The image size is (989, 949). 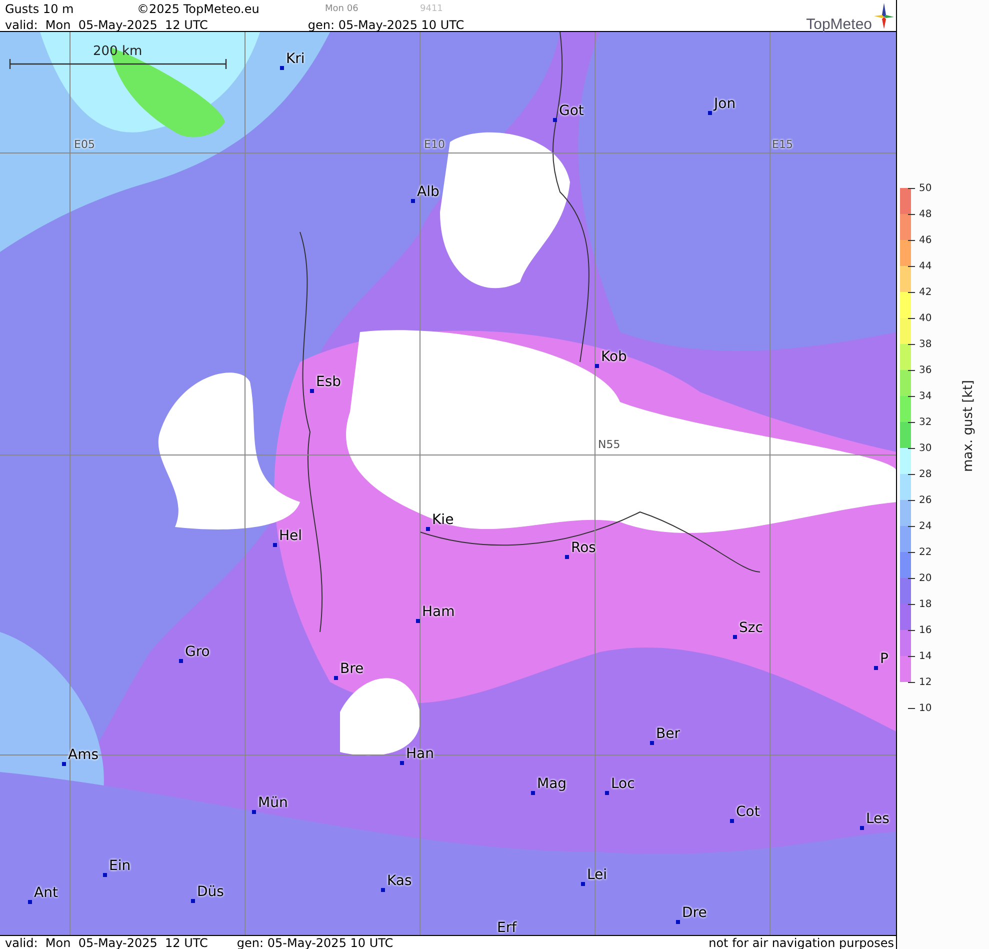 I want to click on city-label: Hel, so click(x=290, y=536).